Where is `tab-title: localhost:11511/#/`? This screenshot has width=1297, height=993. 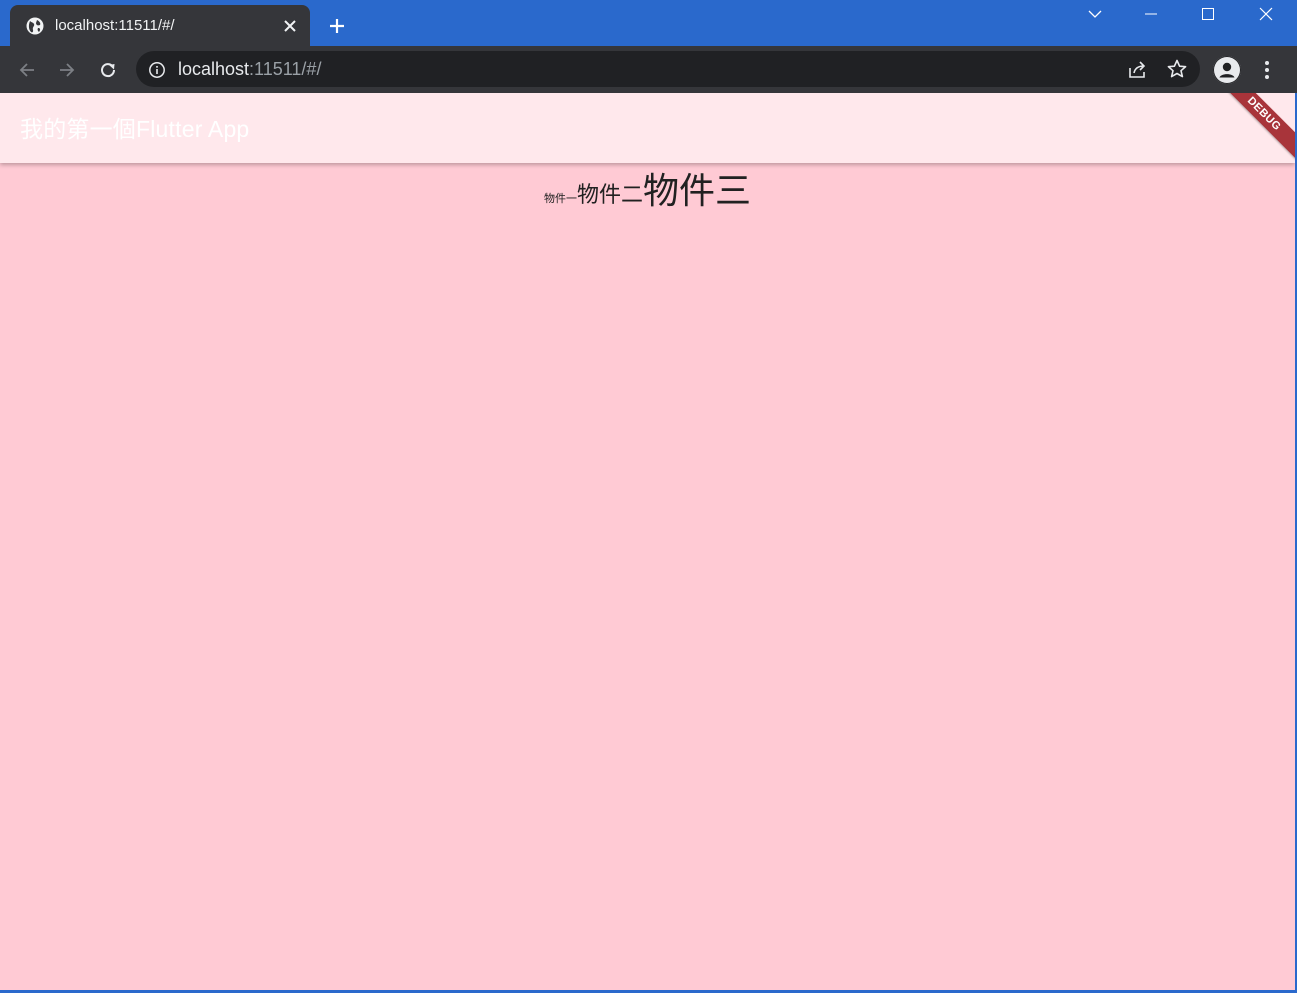
tab-title: localhost:11511/#/ is located at coordinates (115, 25).